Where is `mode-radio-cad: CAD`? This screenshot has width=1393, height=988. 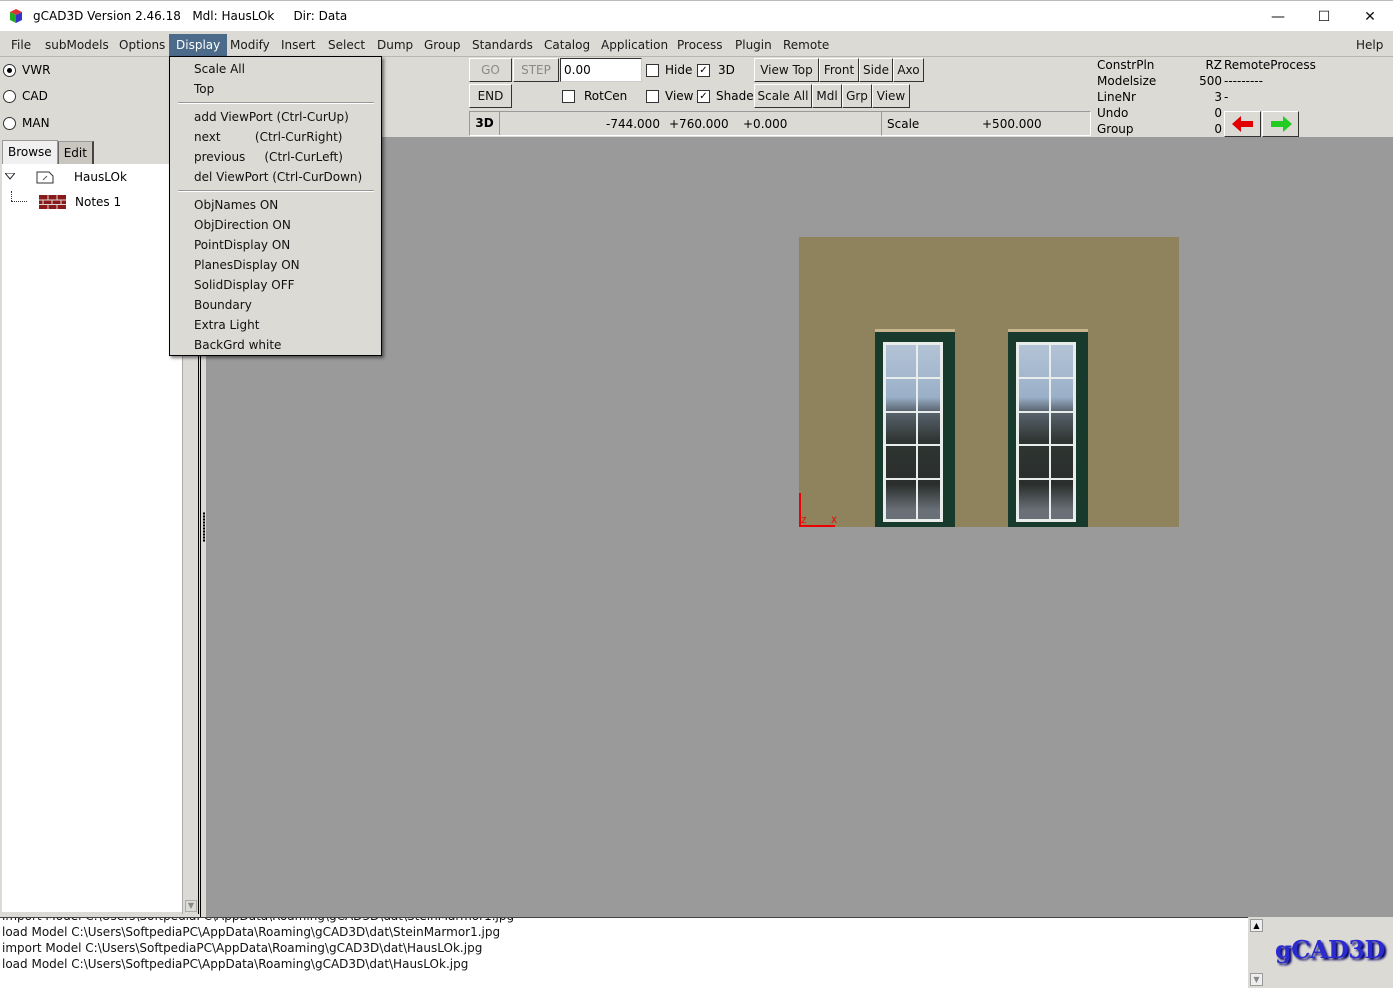 mode-radio-cad: CAD is located at coordinates (25, 96).